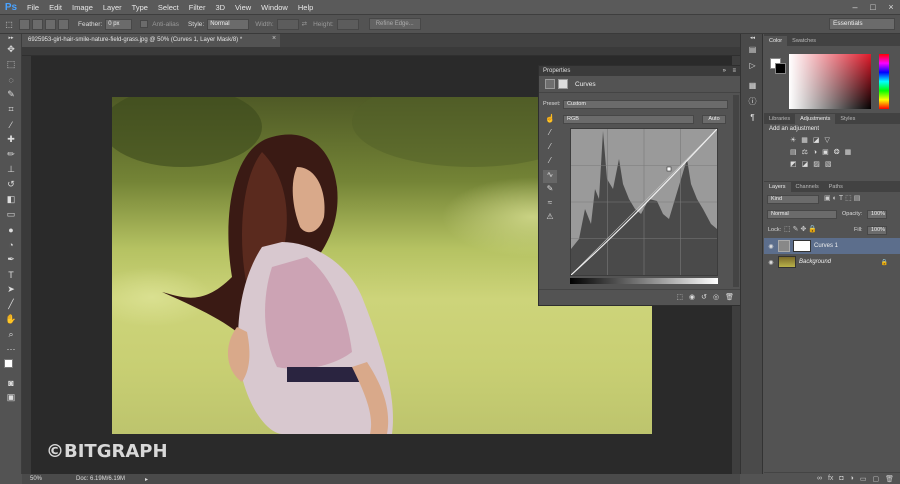 The width and height of the screenshot is (900, 484). I want to click on color-panel-background, so click(780, 68).